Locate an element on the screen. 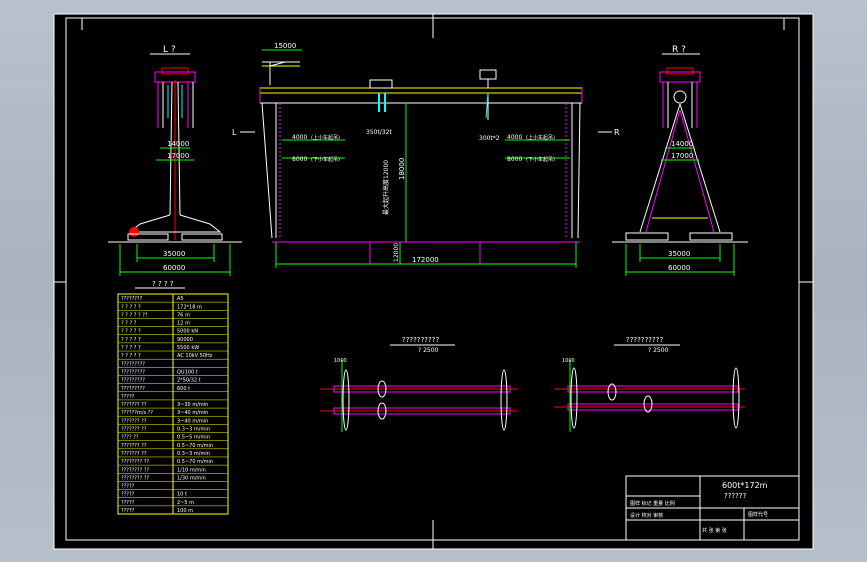  spec-row-value: 12 m is located at coordinates (183, 324).